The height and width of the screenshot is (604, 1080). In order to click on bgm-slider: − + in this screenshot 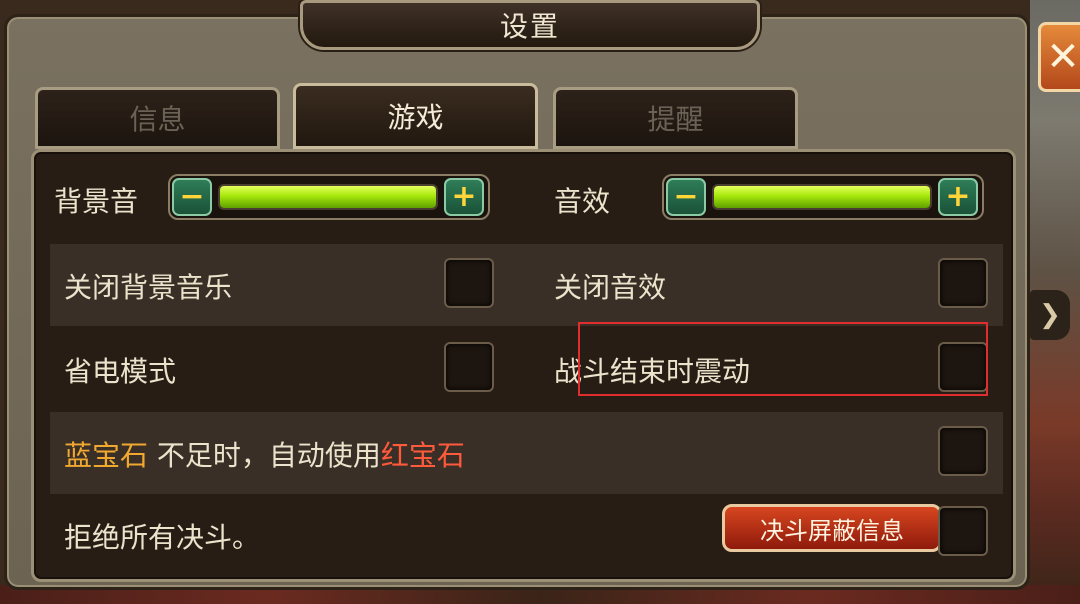, I will do `click(329, 197)`.